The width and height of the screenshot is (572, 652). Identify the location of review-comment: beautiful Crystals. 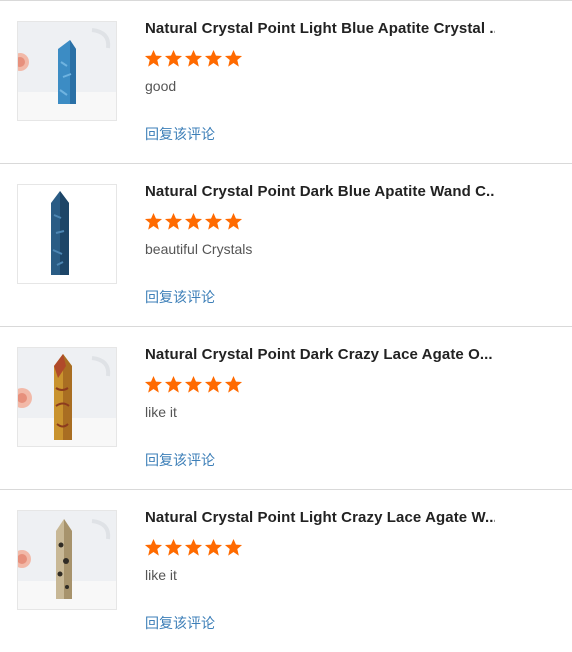
(199, 249).